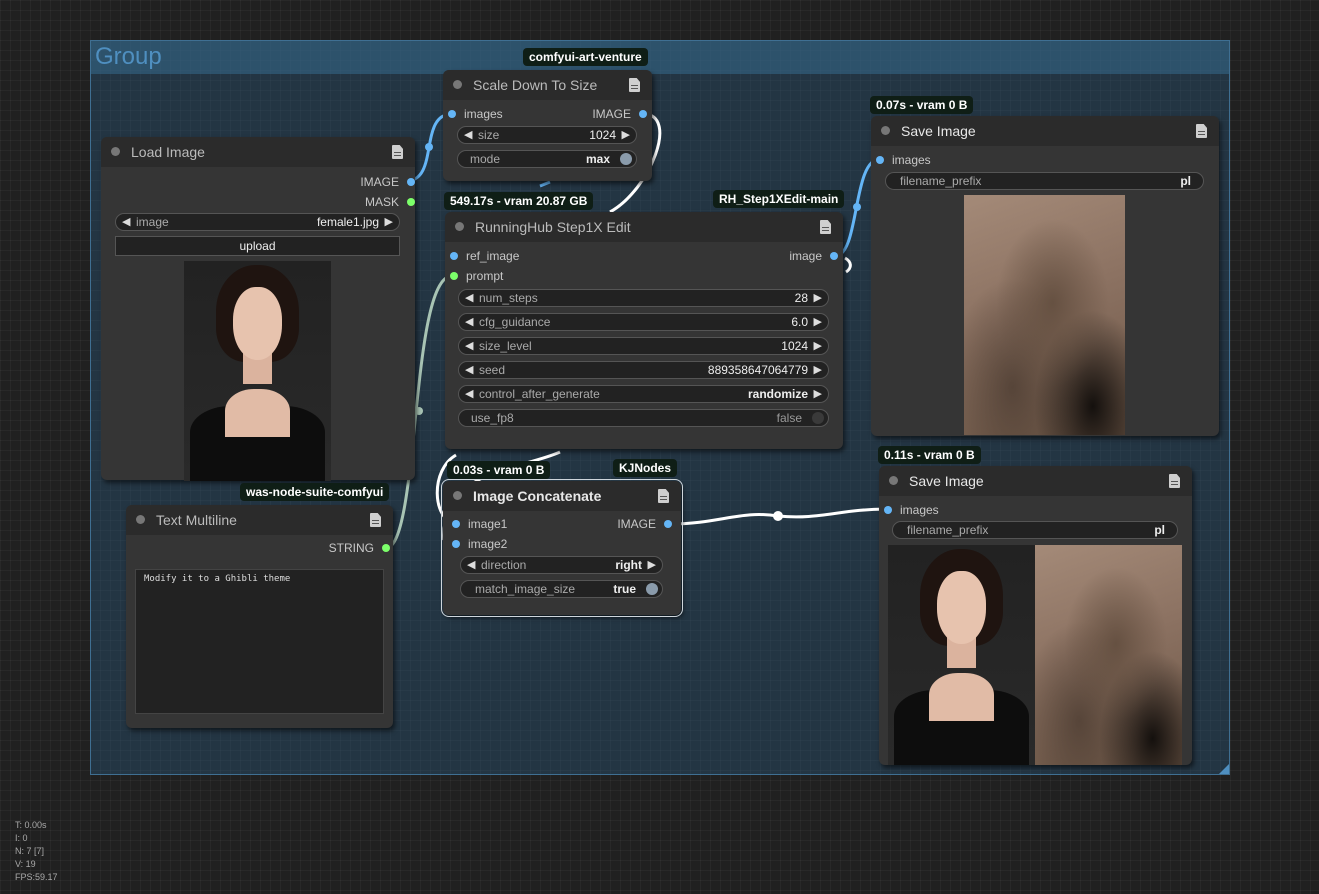  Describe the element at coordinates (628, 565) in the screenshot. I see `widget-value: right` at that location.